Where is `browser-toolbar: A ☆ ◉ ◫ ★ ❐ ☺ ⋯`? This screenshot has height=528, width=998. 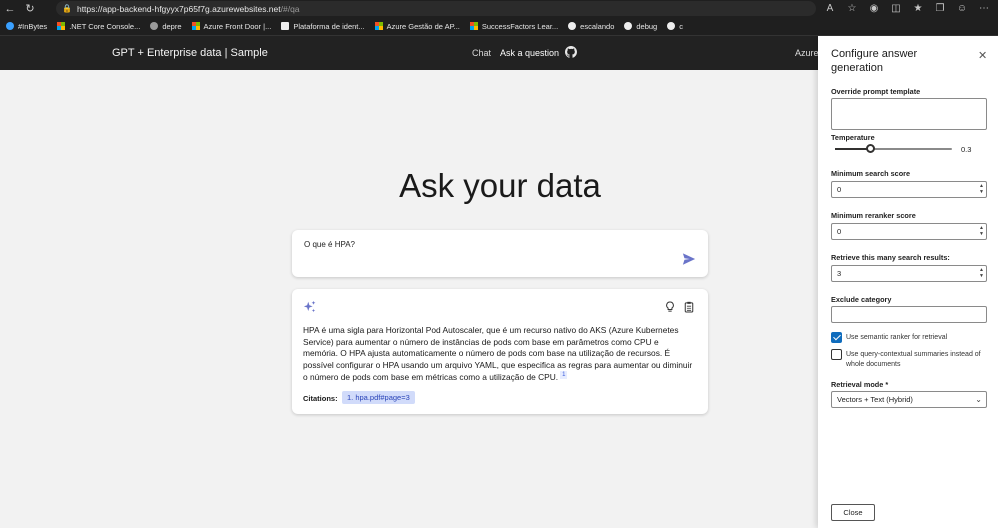
browser-toolbar: A ☆ ◉ ◫ ★ ❐ ☺ ⋯ is located at coordinates (907, 8).